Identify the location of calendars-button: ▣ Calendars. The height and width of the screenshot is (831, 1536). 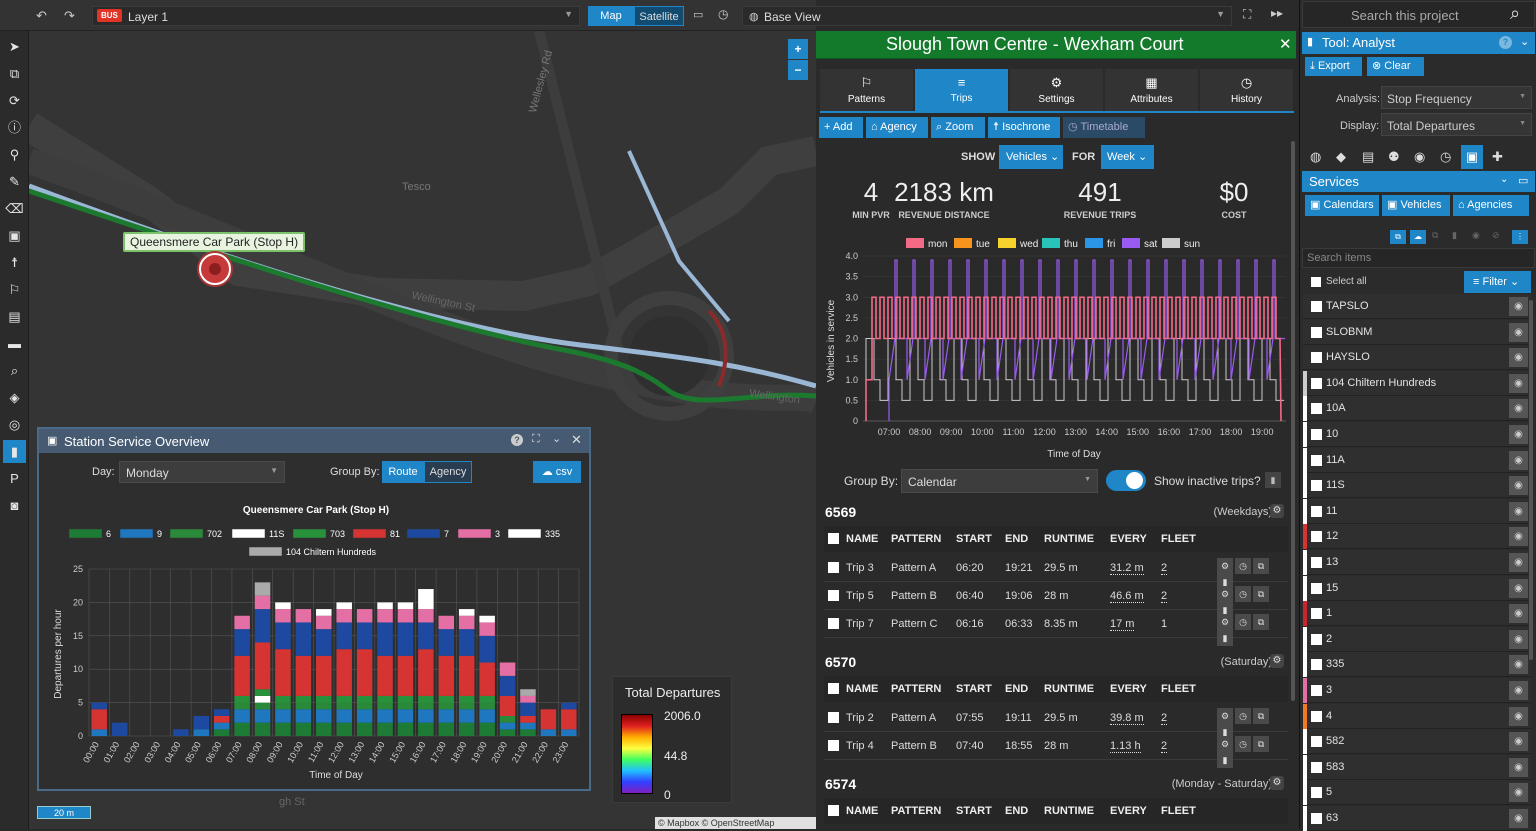
(1342, 205).